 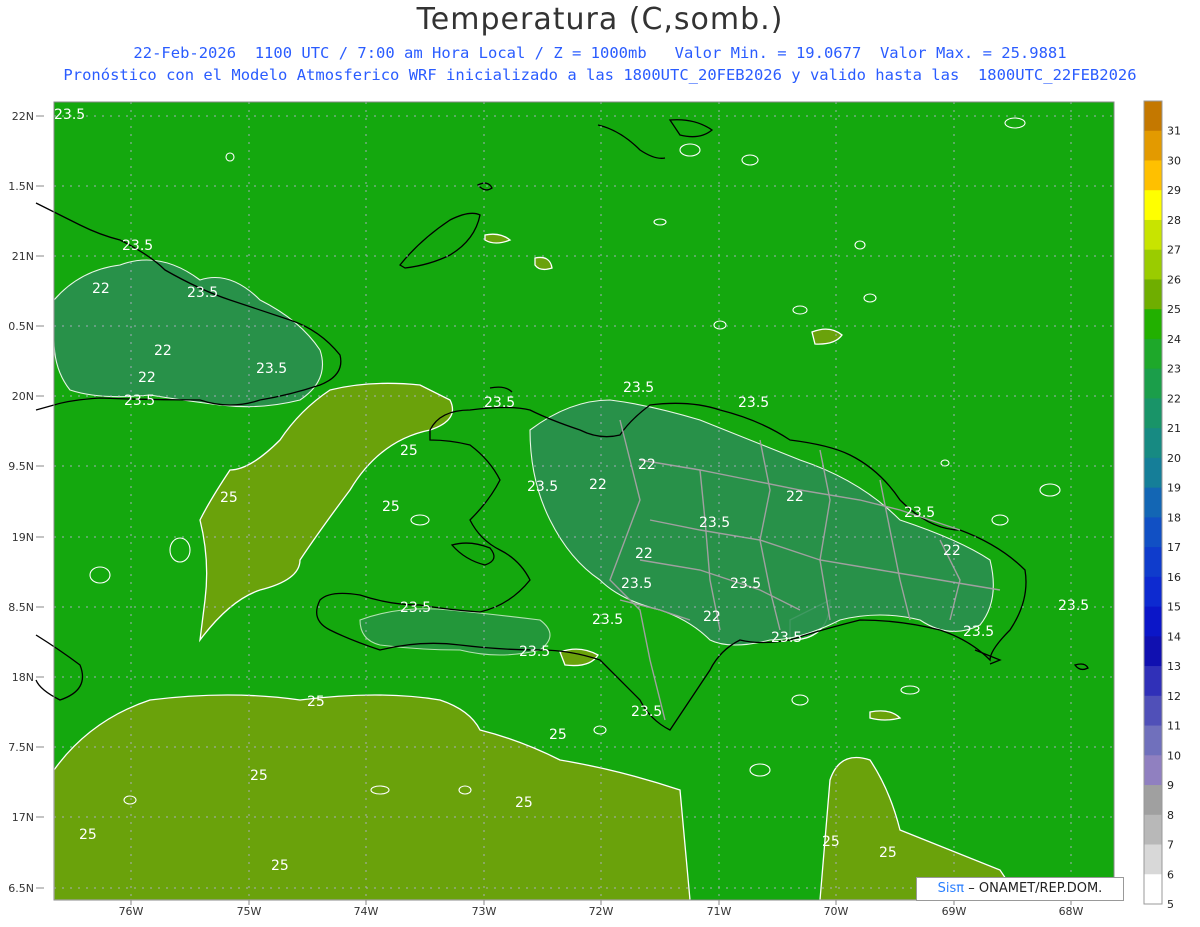 What do you see at coordinates (601, 911) in the screenshot?
I see `longitude-axis: 76W 75W 74W 73W 72W 71W 70W 69W 68W` at bounding box center [601, 911].